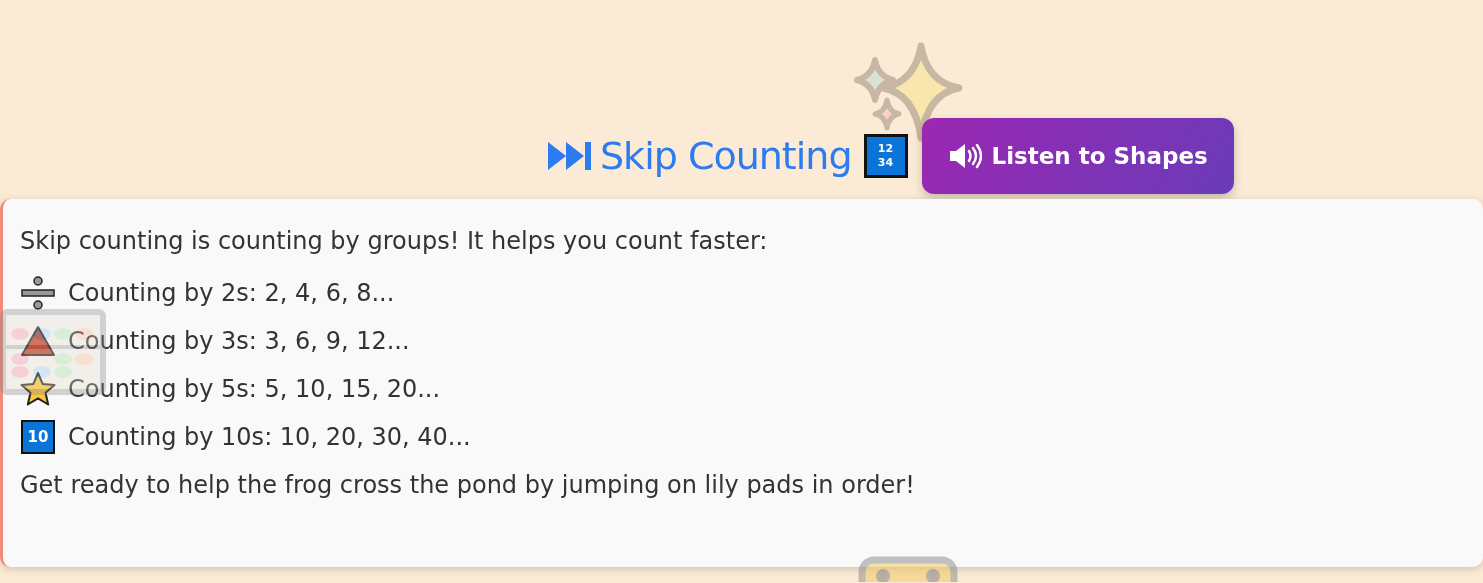  Describe the element at coordinates (726, 156) in the screenshot. I see `page-title: Skip Counting` at that location.